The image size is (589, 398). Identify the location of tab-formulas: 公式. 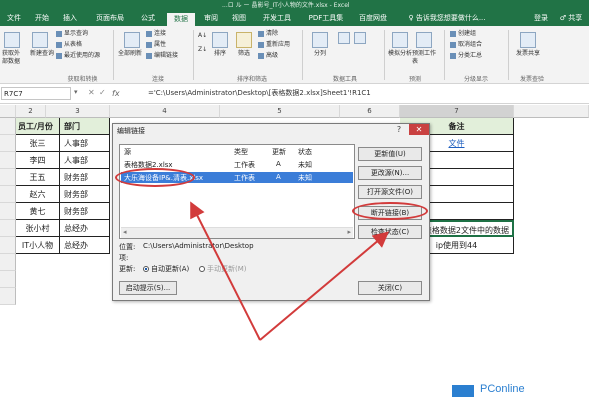
(148, 18).